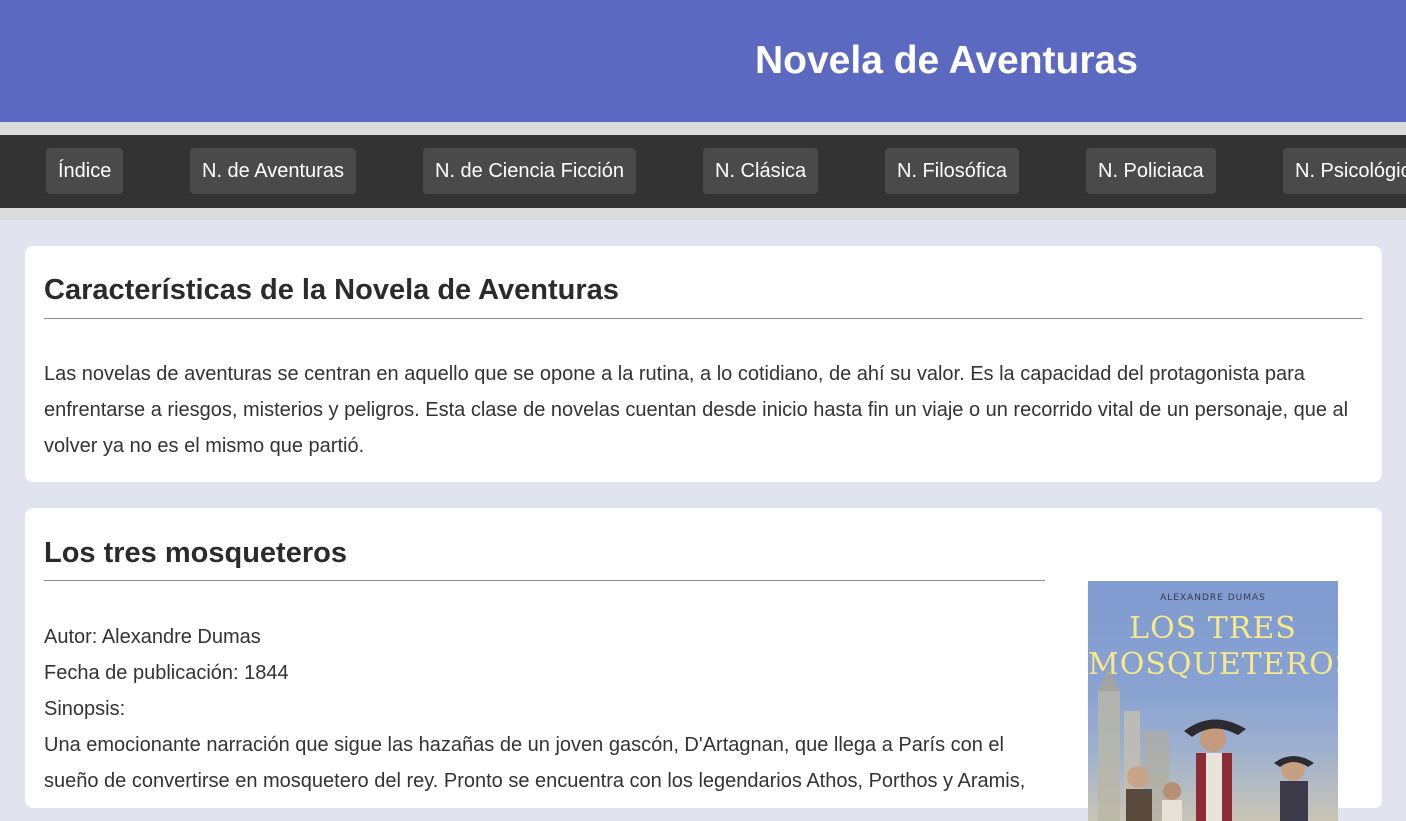  Describe the element at coordinates (152, 637) in the screenshot. I see `book-author: Autor: Alexandre Dumas` at that location.